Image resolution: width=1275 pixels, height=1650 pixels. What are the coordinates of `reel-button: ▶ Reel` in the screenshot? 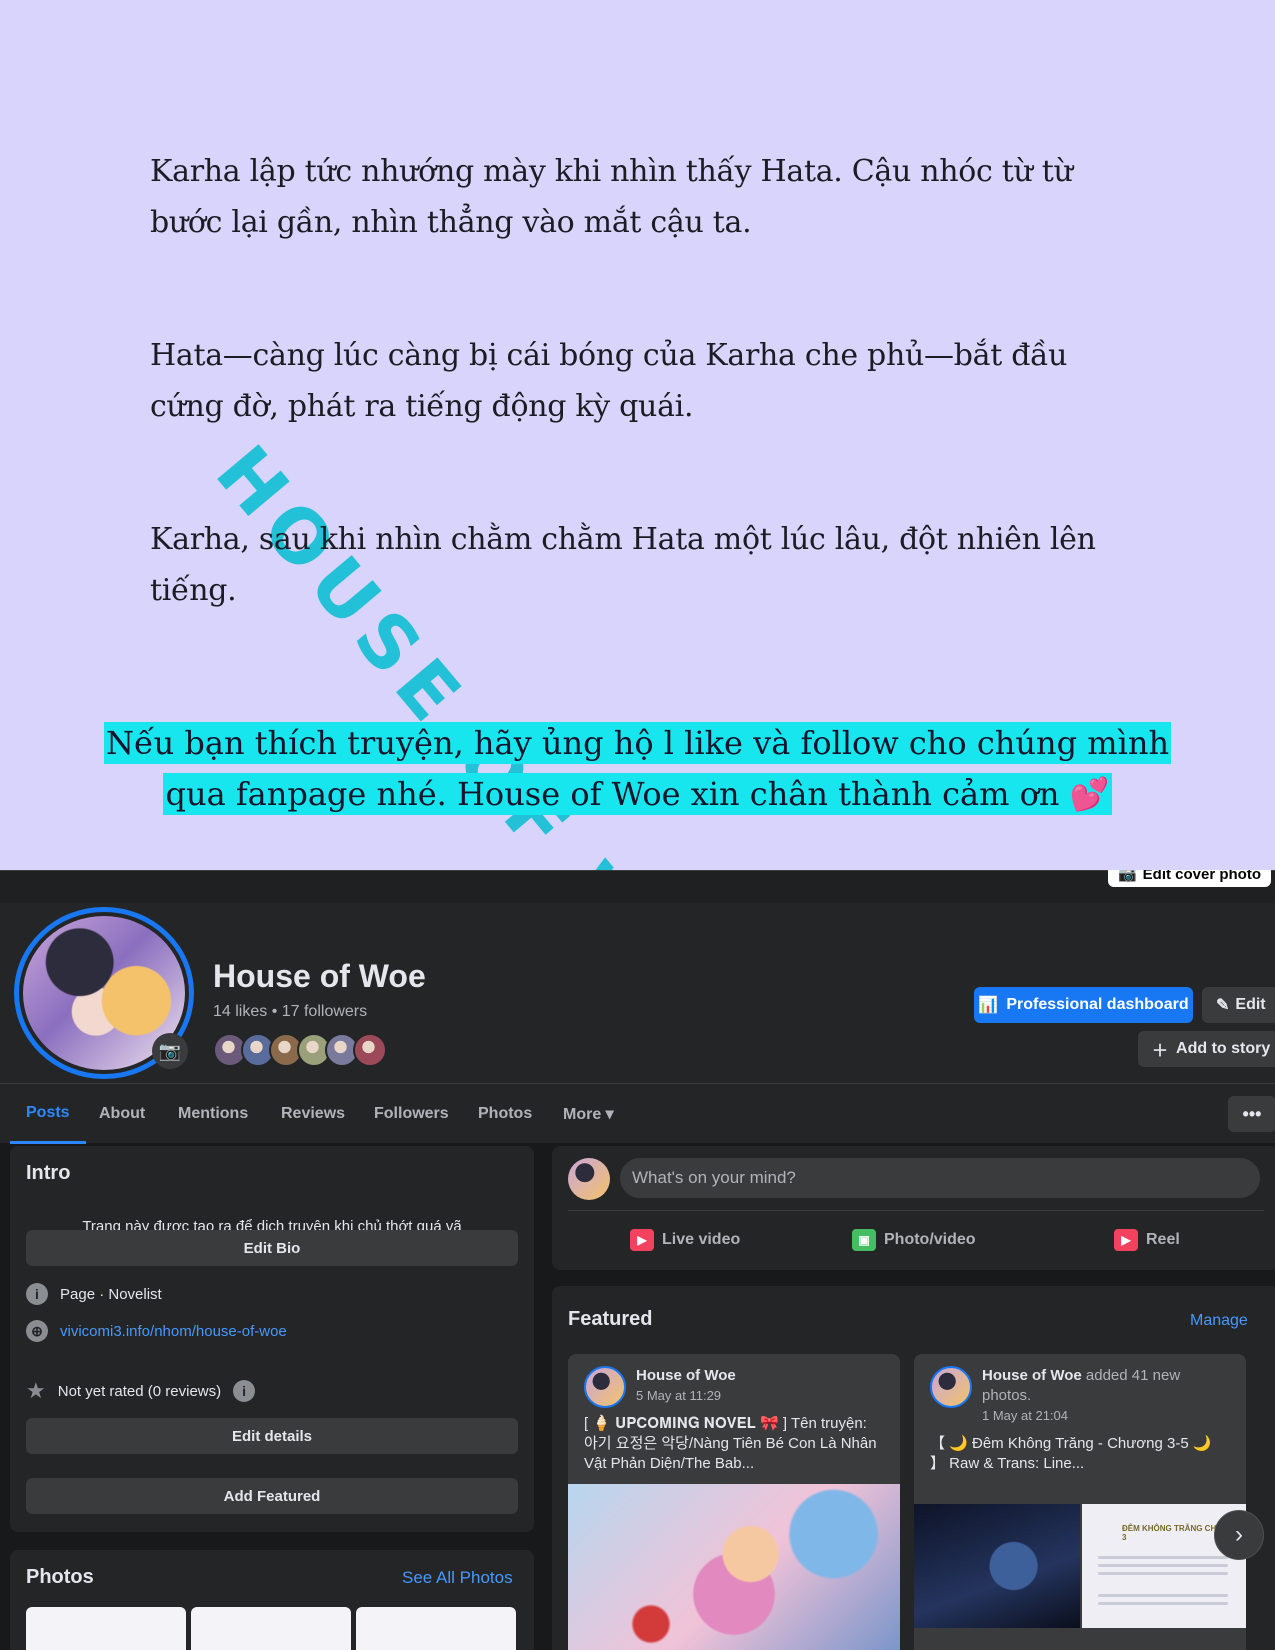 It's located at (1147, 1240).